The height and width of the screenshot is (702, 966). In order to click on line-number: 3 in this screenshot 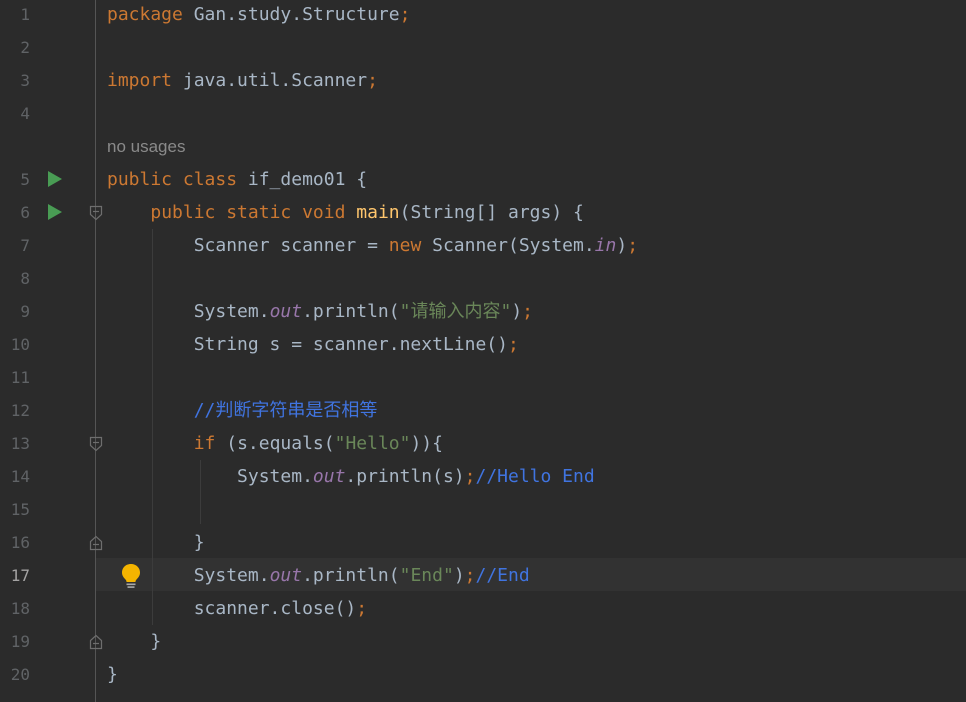, I will do `click(25, 80)`.